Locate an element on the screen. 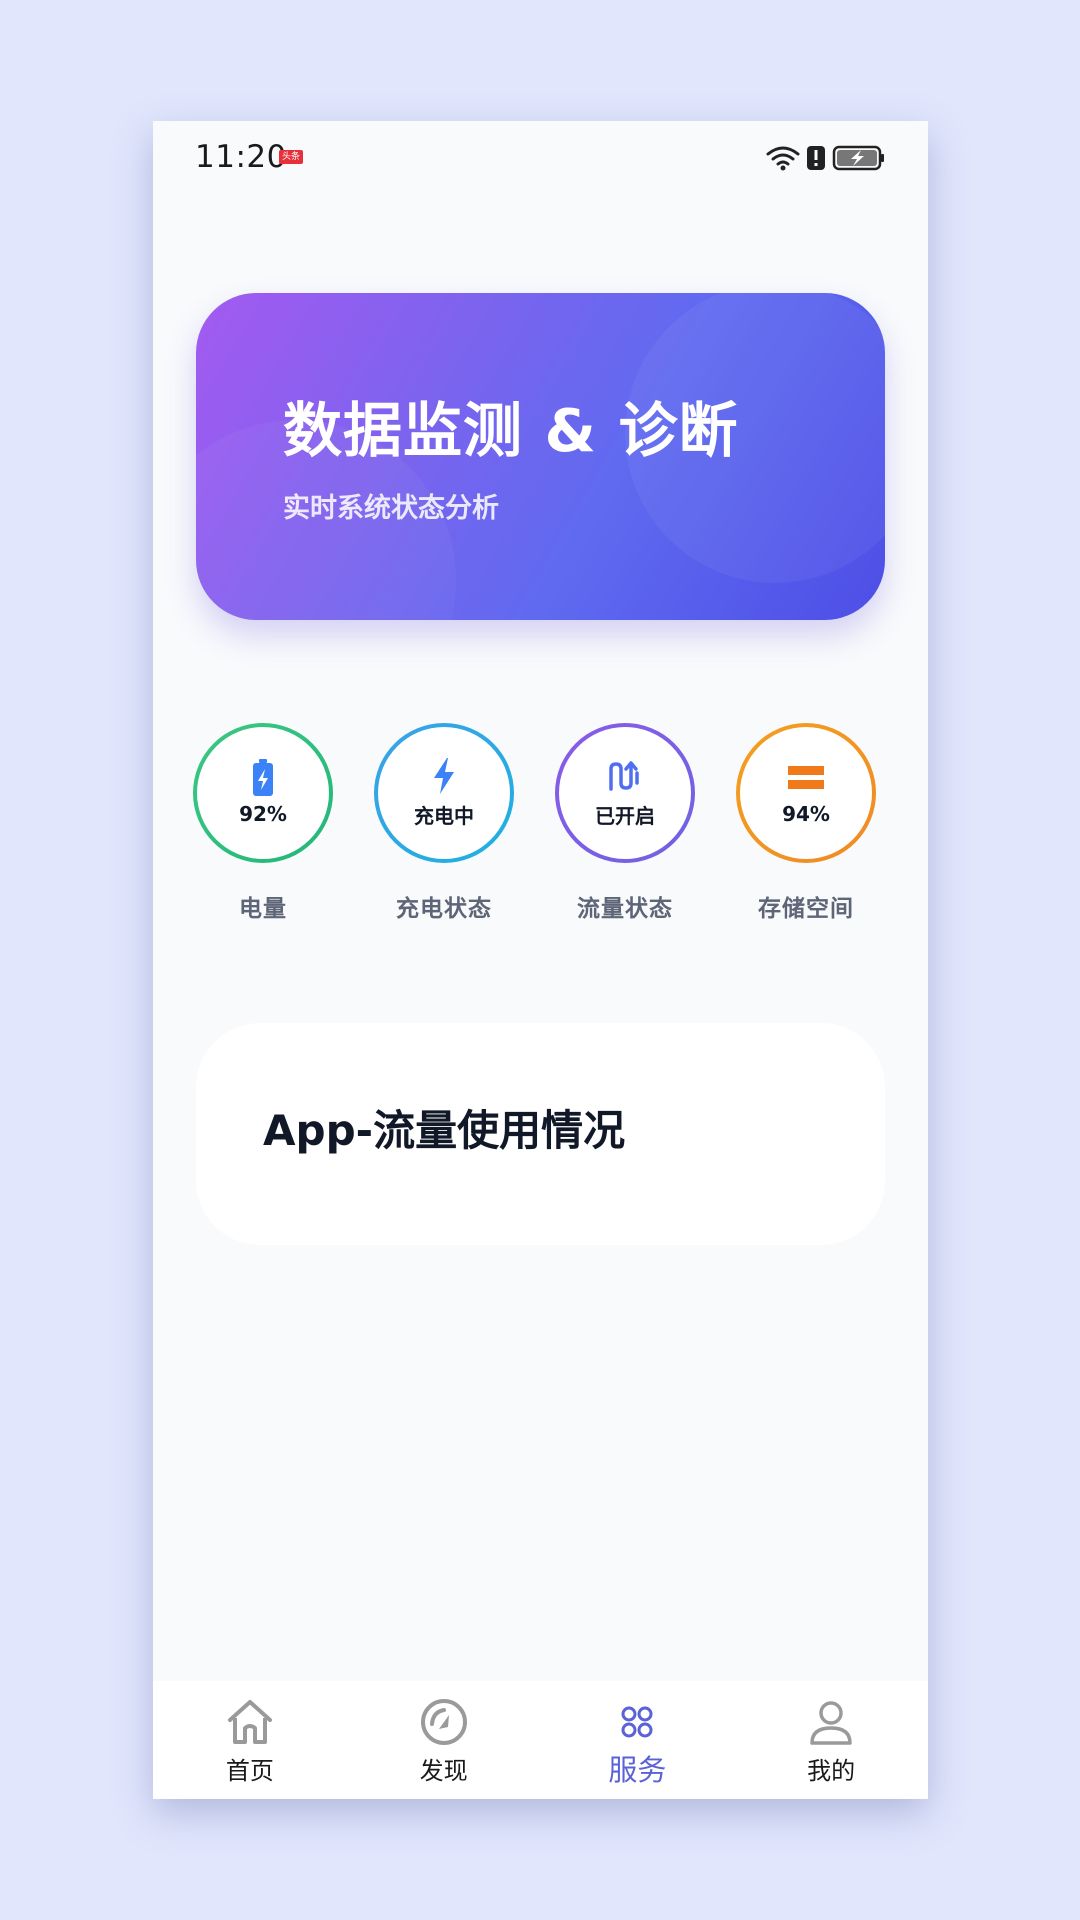  metric-value: 94% is located at coordinates (806, 814).